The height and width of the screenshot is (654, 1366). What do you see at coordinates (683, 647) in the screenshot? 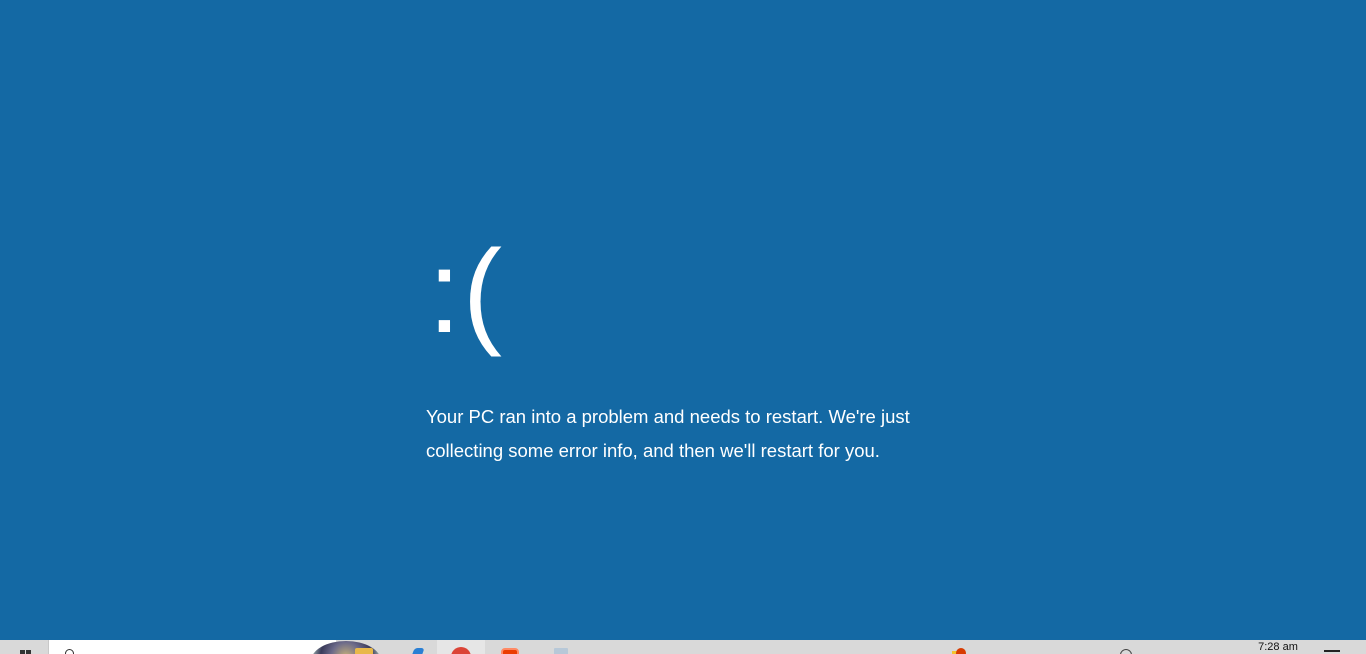
I see `taskbar: 7:28 am` at bounding box center [683, 647].